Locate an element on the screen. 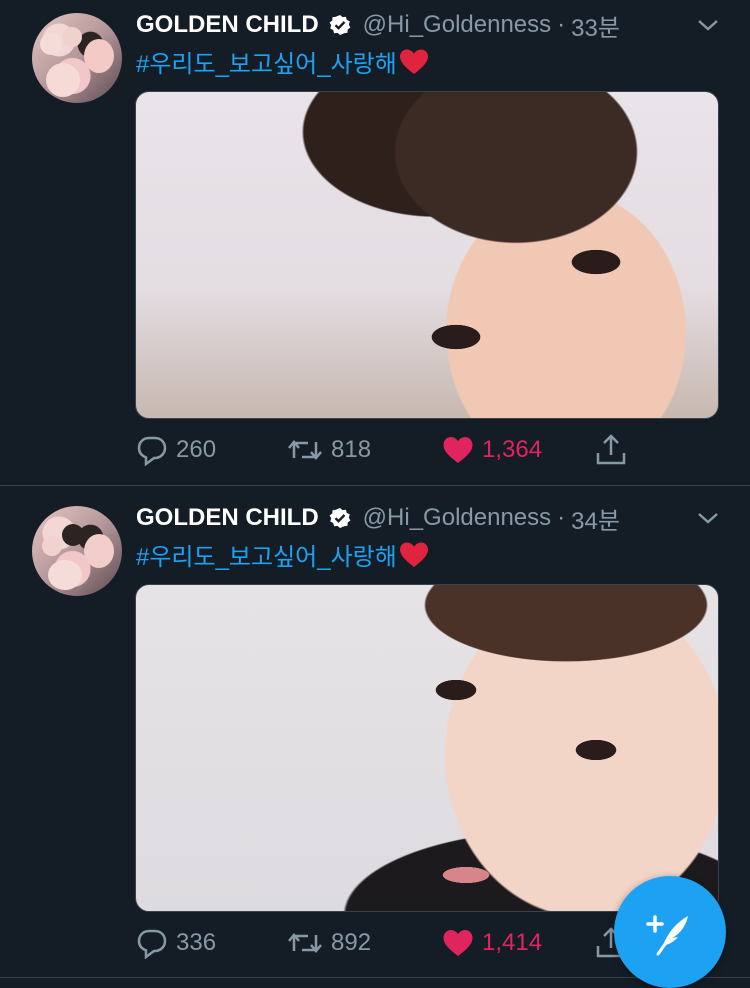 This screenshot has width=750, height=988. like-count: 1,364 is located at coordinates (512, 449).